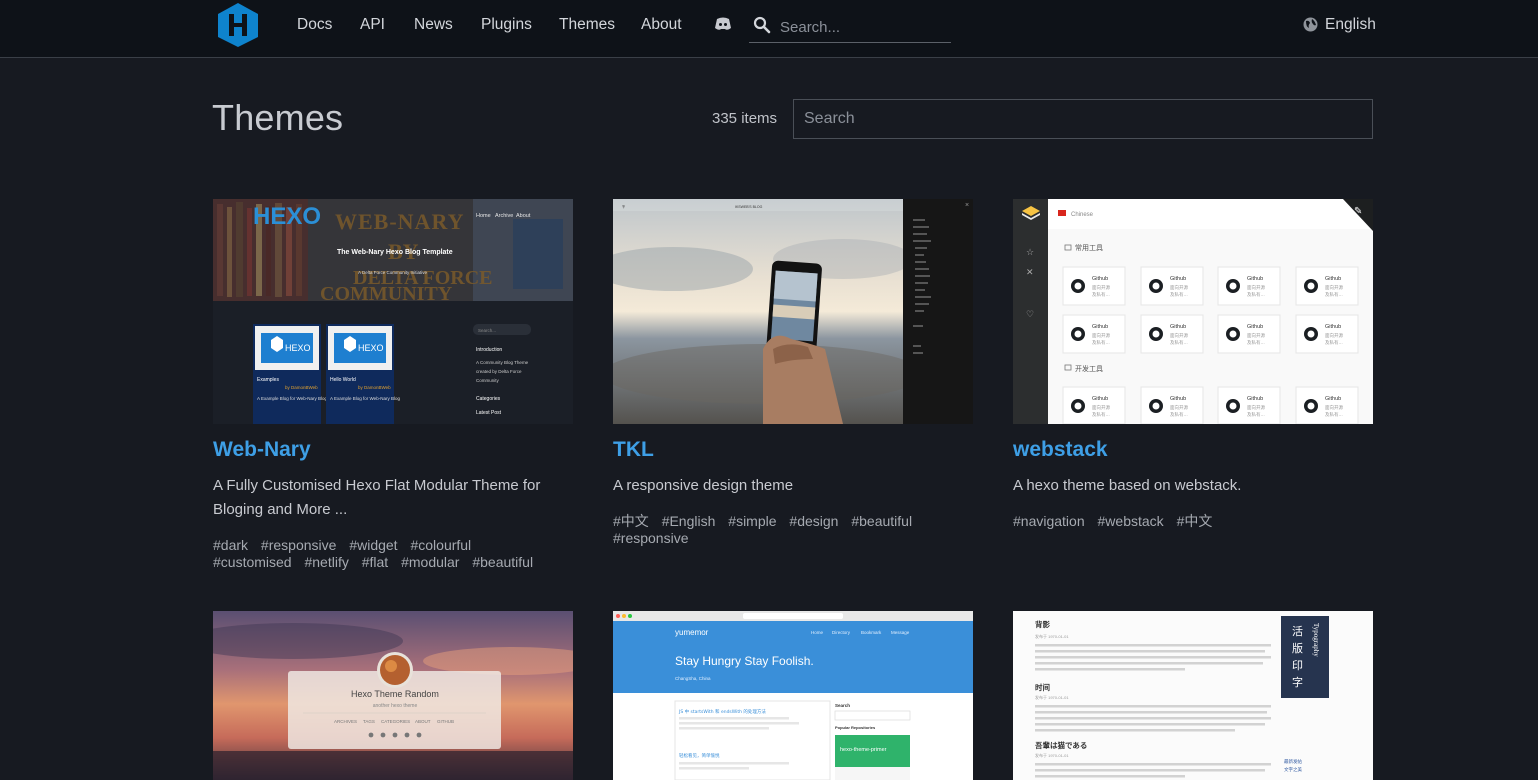  I want to click on page-title: Themes, so click(278, 117).